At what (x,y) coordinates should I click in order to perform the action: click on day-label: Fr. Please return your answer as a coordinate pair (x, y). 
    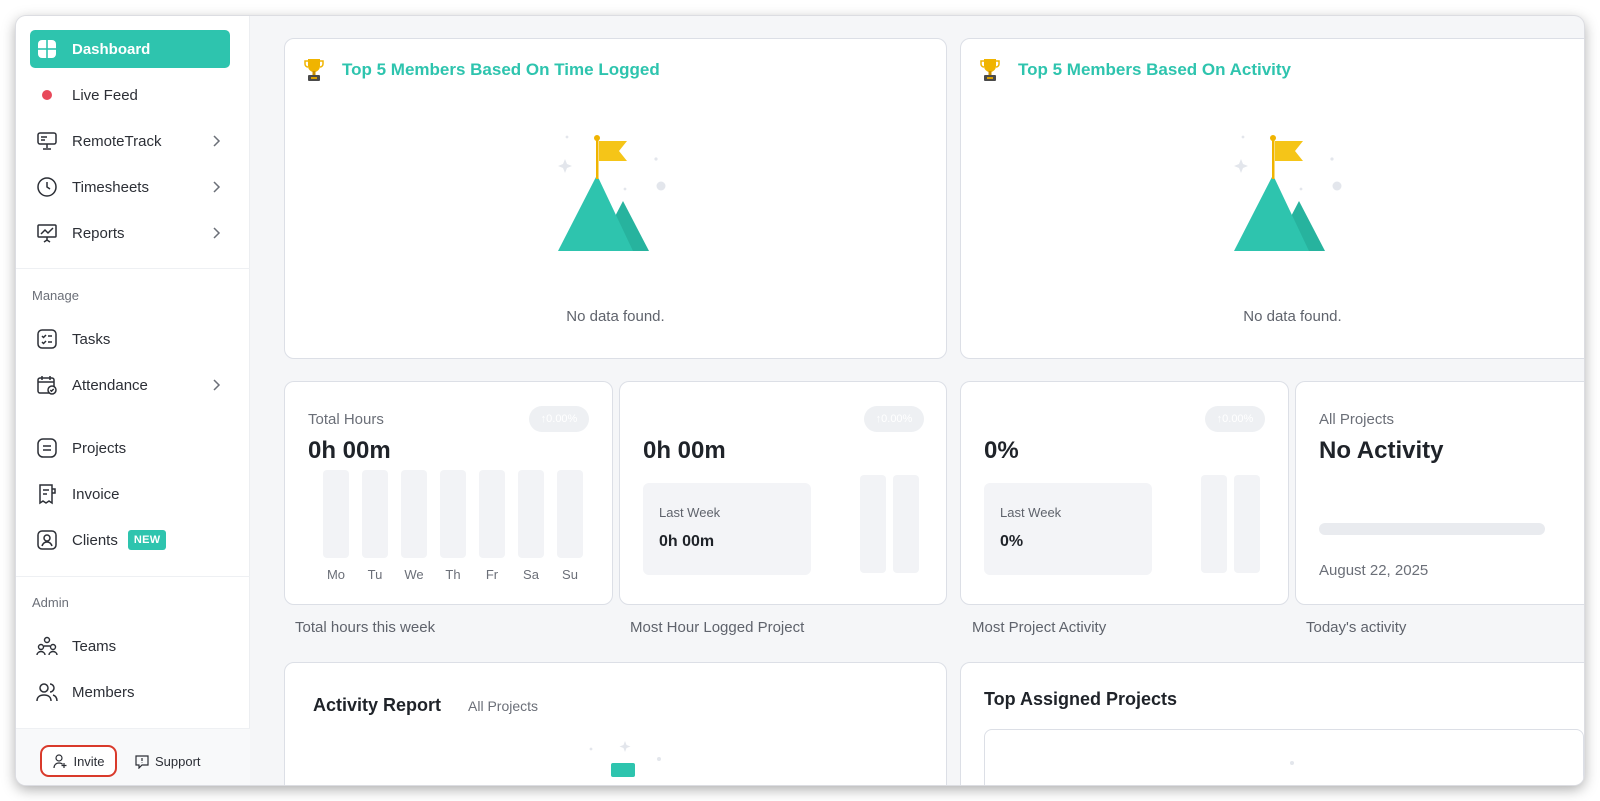
    Looking at the image, I should click on (492, 574).